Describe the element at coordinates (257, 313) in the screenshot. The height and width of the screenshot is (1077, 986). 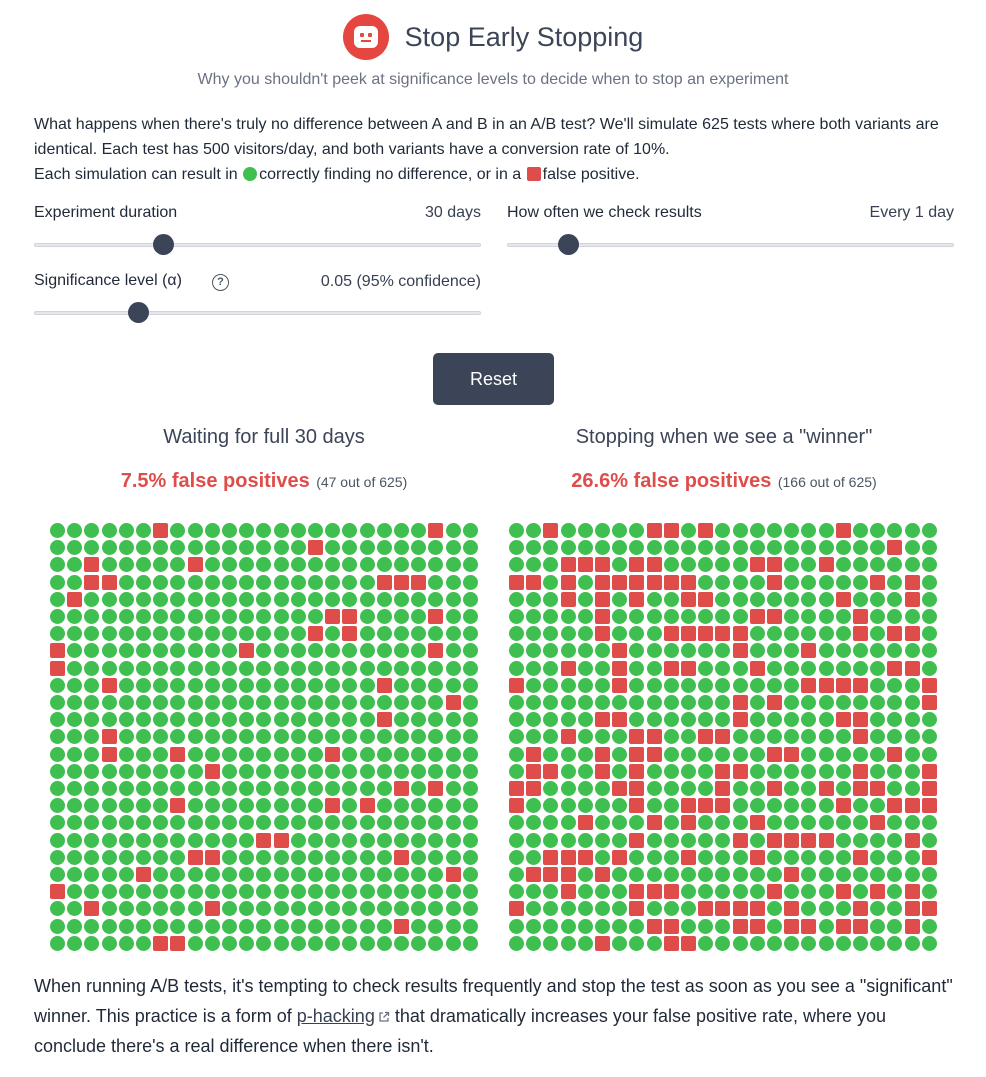
I see `significance-slider-track` at that location.